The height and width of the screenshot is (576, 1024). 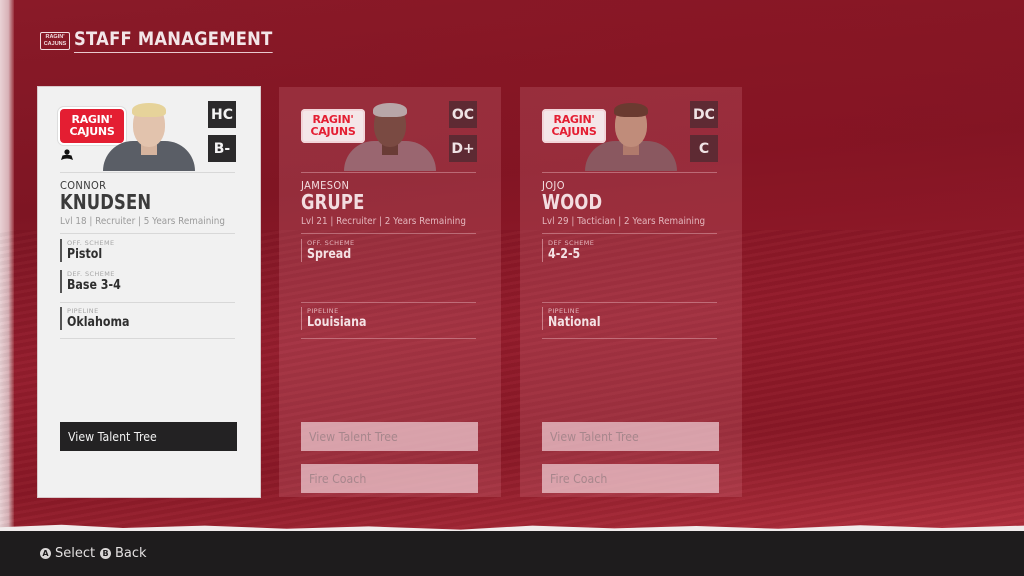 What do you see at coordinates (105, 553) in the screenshot?
I see `b-button-icon: B` at bounding box center [105, 553].